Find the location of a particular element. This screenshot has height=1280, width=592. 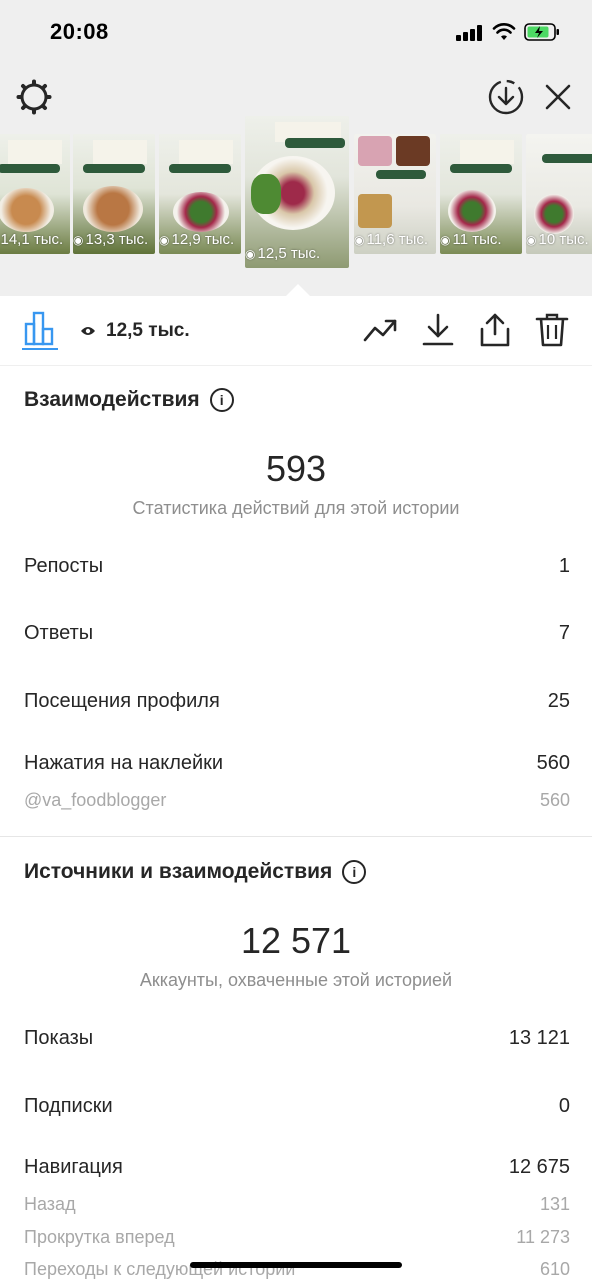

stat-value: 0 is located at coordinates (564, 1106).